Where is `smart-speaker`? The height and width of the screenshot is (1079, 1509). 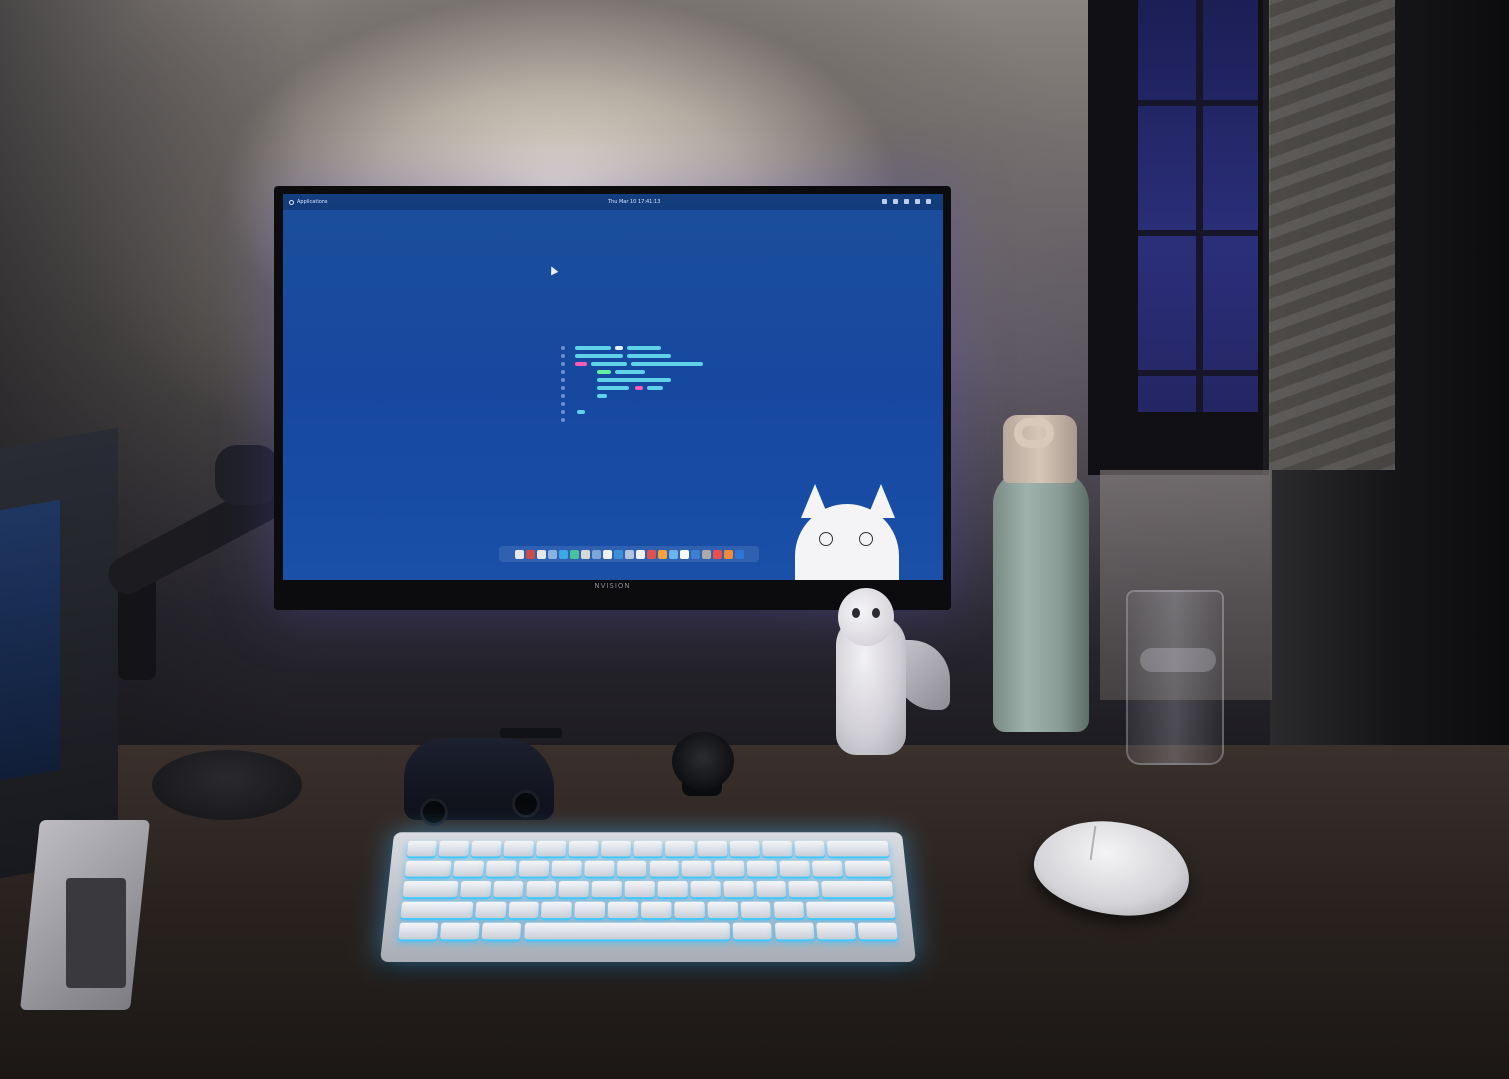 smart-speaker is located at coordinates (227, 785).